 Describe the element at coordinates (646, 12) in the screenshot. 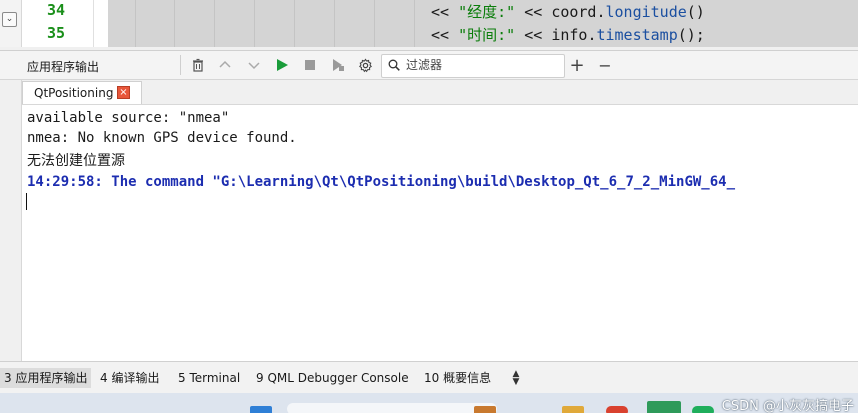

I see `method-name: longitude` at that location.